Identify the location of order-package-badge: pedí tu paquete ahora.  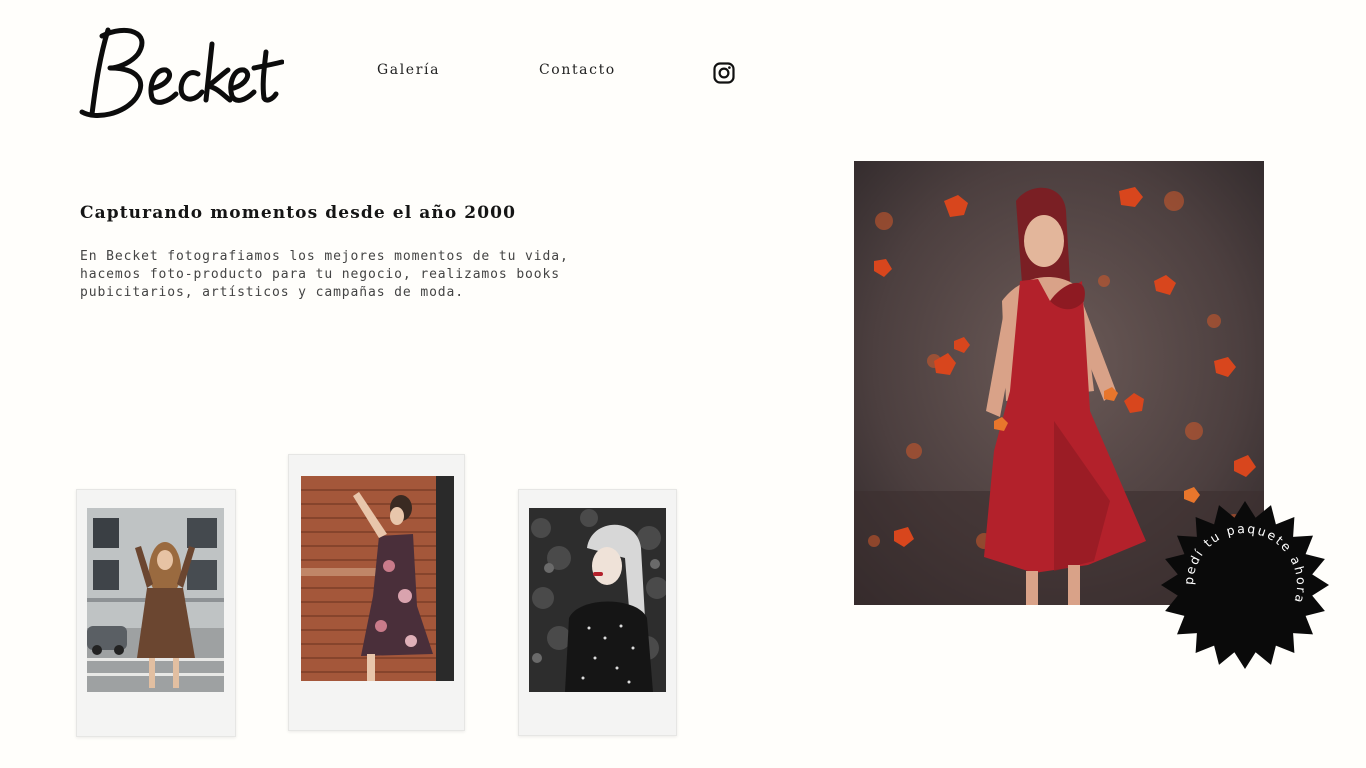
(1245, 585).